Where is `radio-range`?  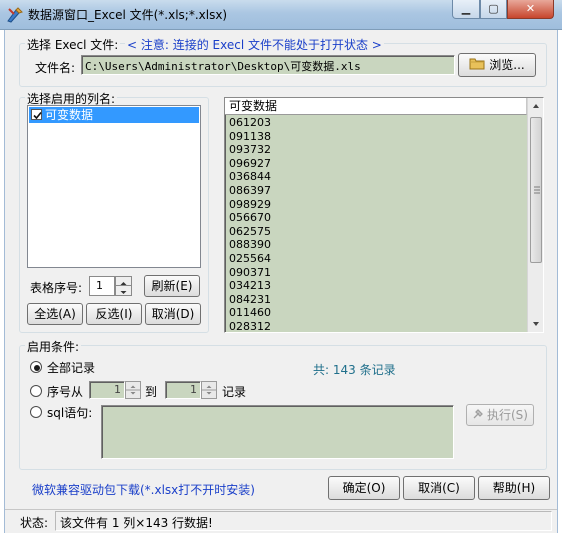 radio-range is located at coordinates (36, 391).